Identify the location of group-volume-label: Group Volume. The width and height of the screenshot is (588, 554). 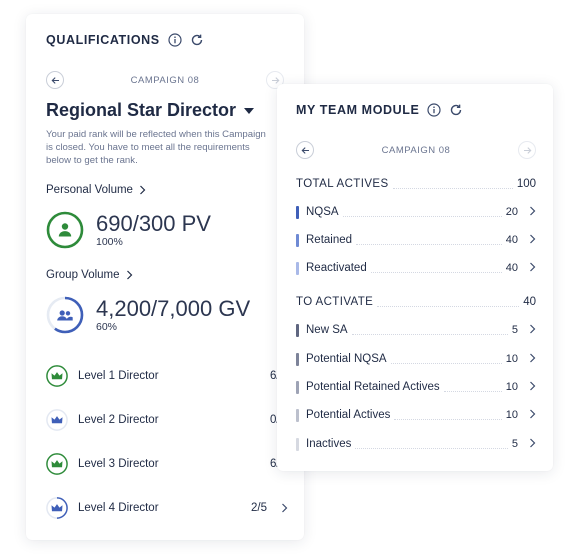
(83, 275).